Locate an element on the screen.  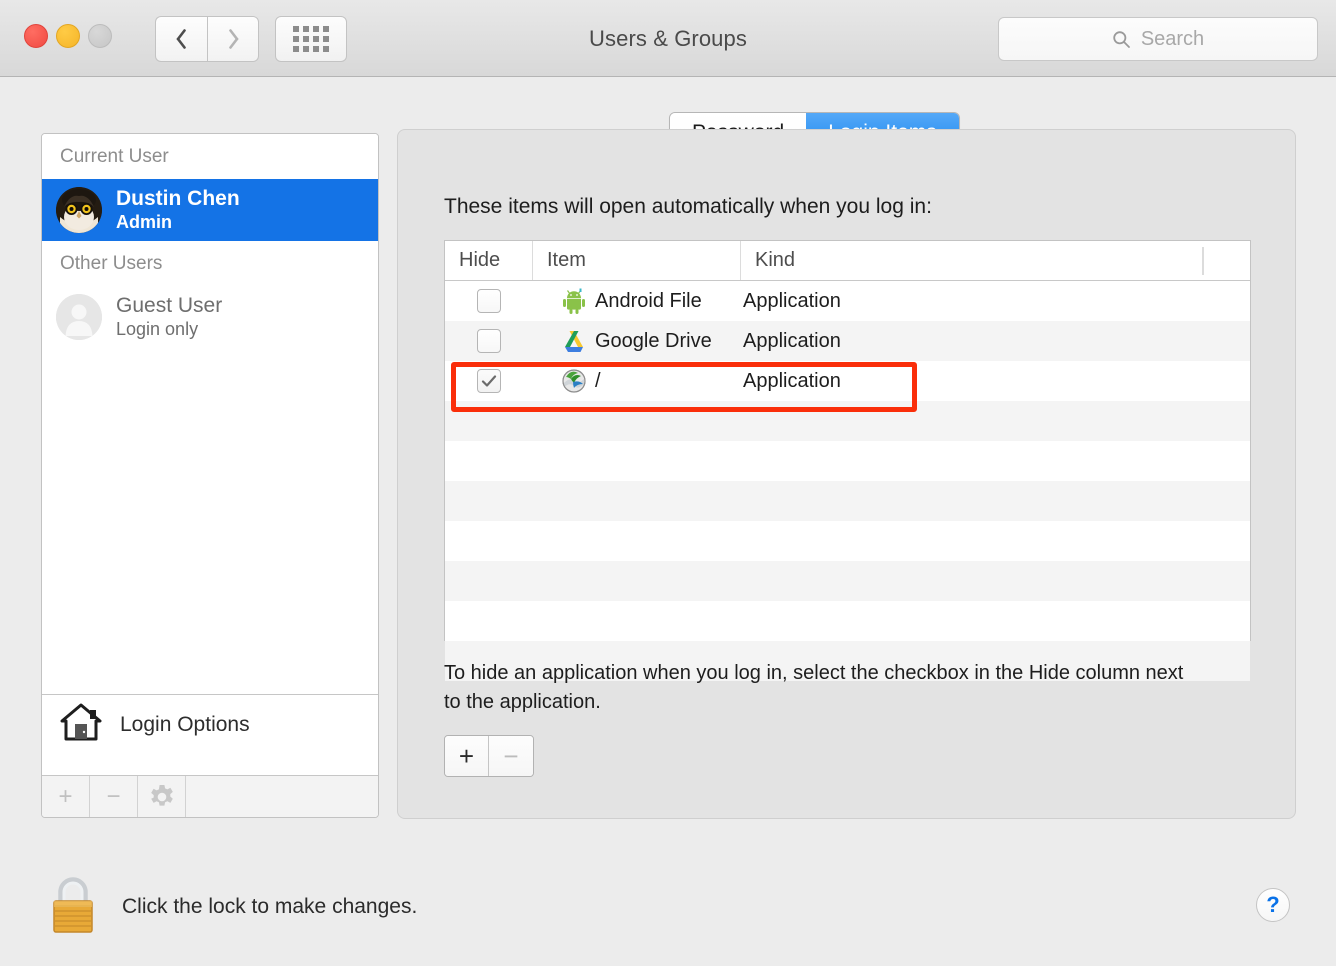
google-drive-icon is located at coordinates (574, 341).